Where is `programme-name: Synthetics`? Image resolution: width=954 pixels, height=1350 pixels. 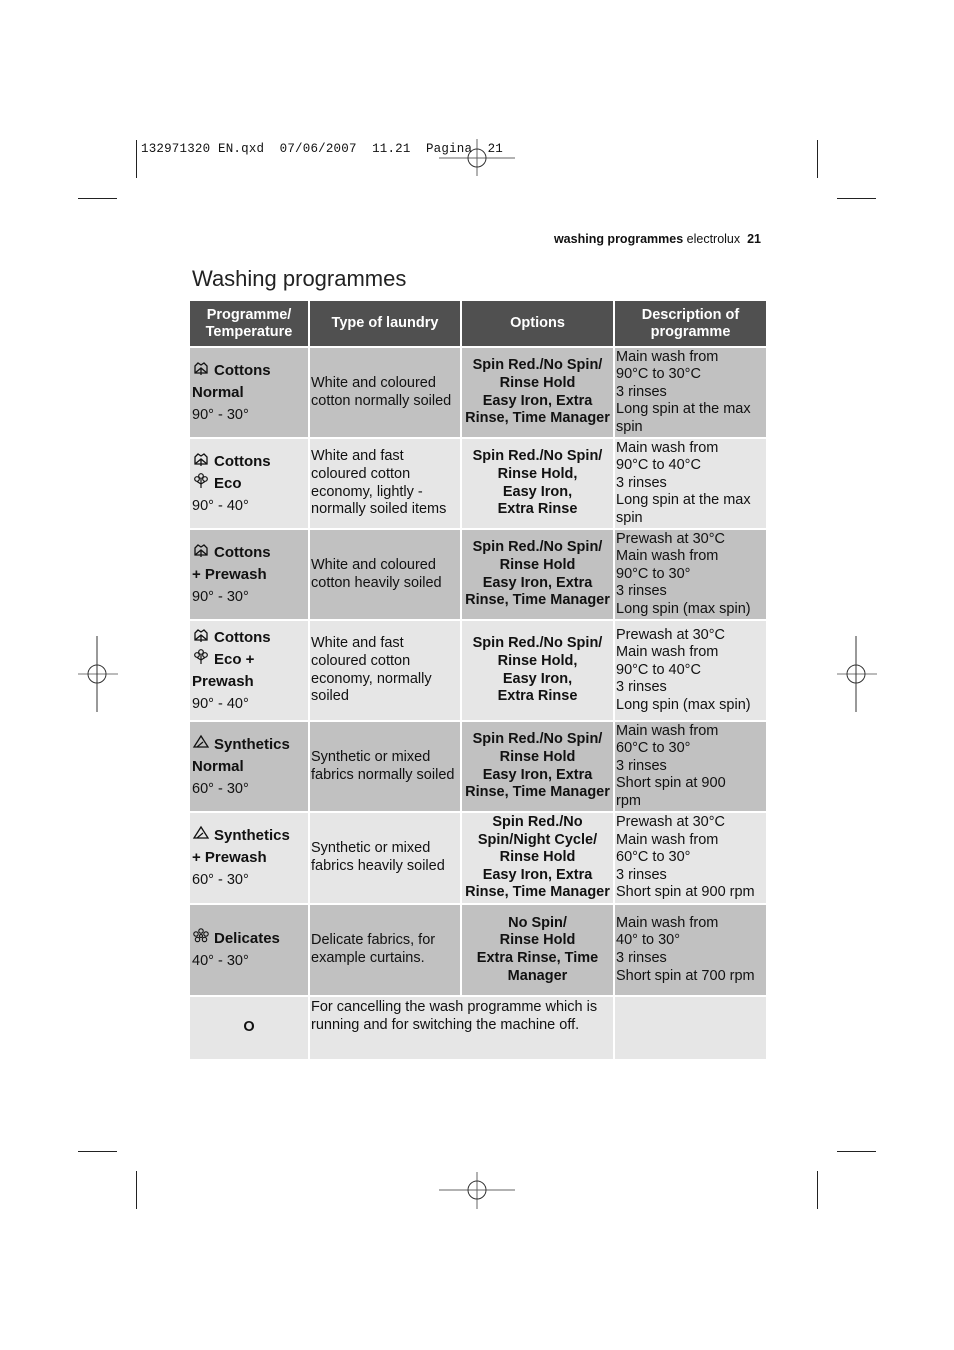
programme-name: Synthetics is located at coordinates (249, 745).